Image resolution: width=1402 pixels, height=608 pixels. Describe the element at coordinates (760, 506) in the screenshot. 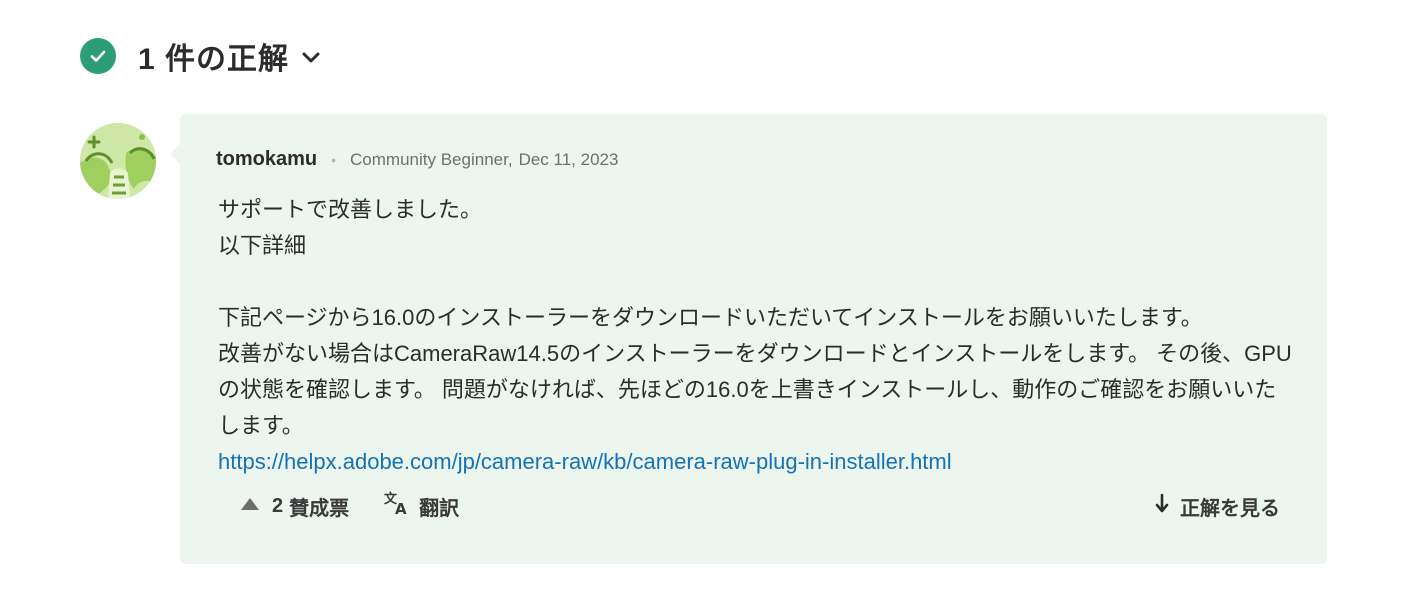

I see `post-actions: 2 賛成票 文 A 翻訳 正解を見る` at that location.